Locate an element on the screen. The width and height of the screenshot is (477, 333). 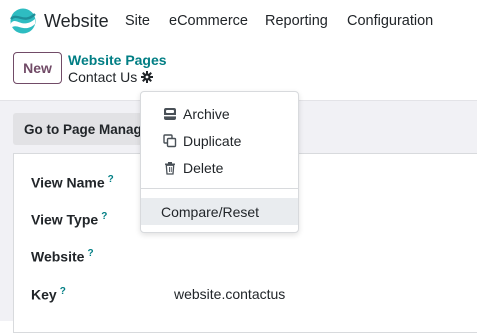
gear-icon is located at coordinates (147, 77).